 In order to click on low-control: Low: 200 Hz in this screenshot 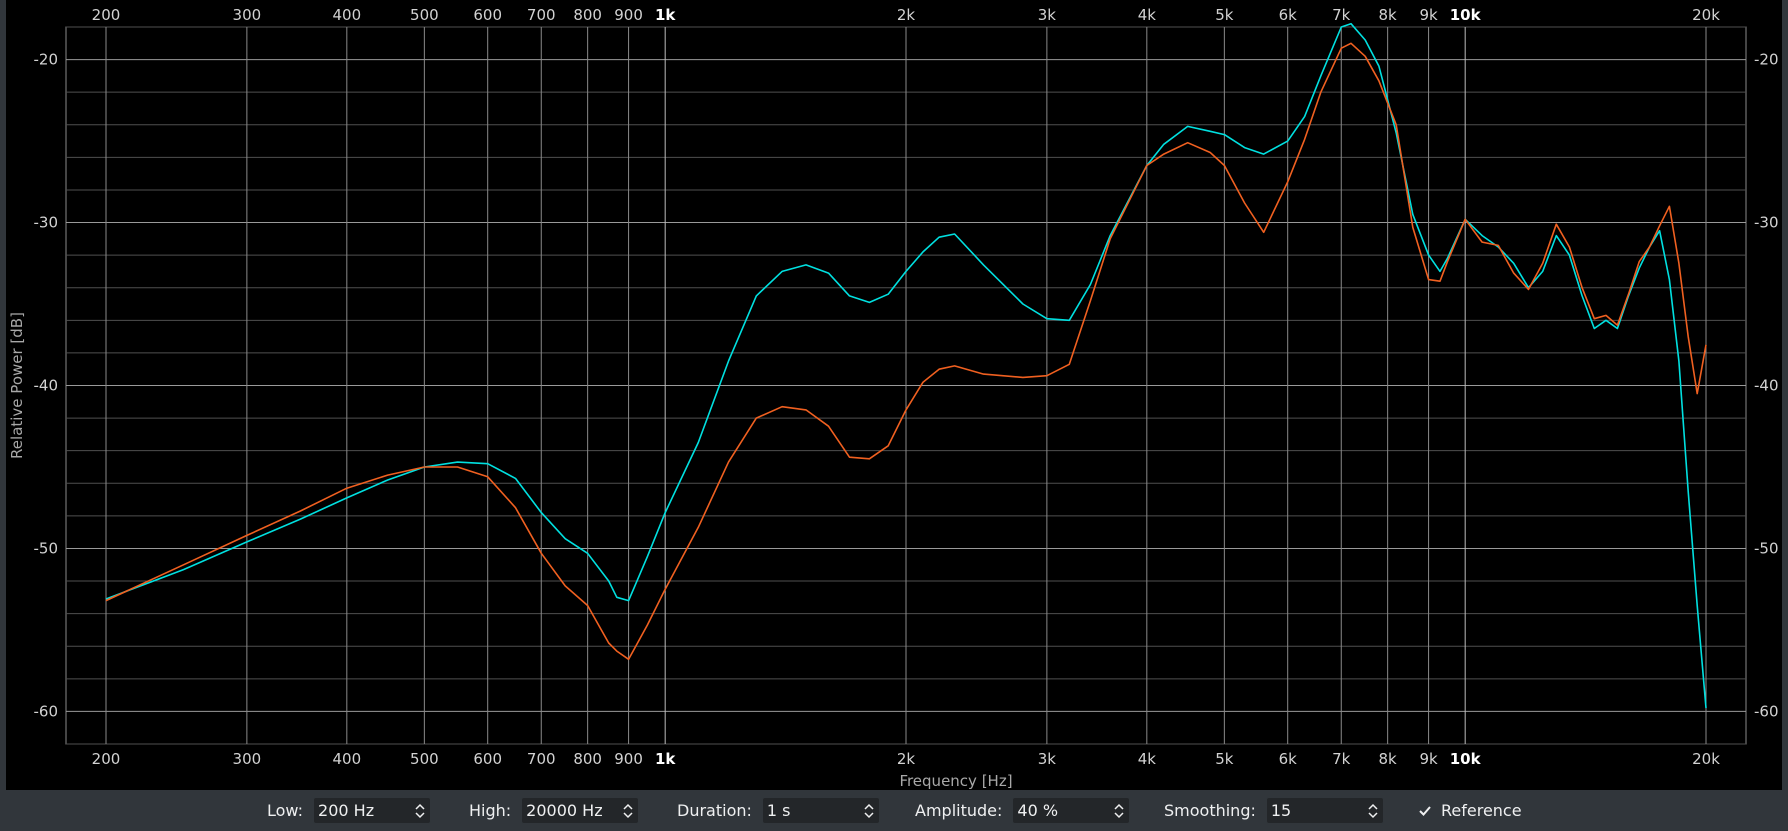, I will do `click(349, 810)`.